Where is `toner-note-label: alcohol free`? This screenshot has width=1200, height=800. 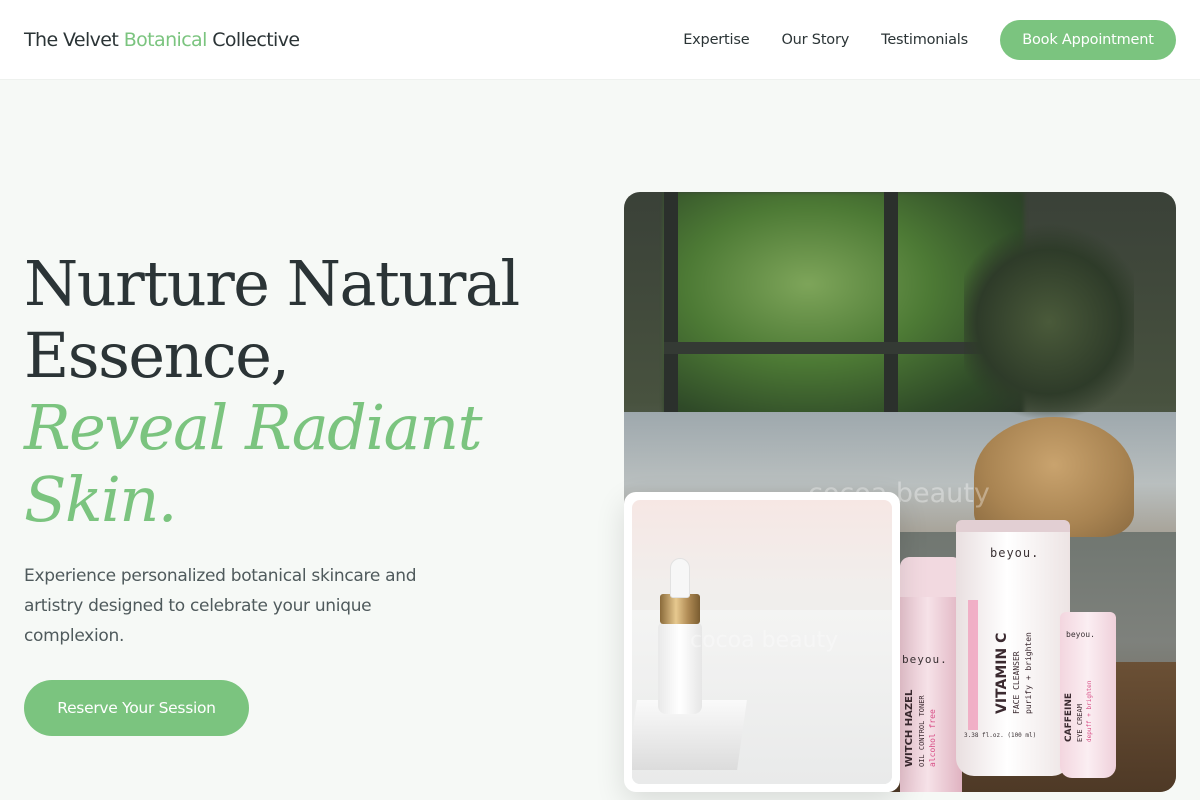
toner-note-label: alcohol free is located at coordinates (932, 738).